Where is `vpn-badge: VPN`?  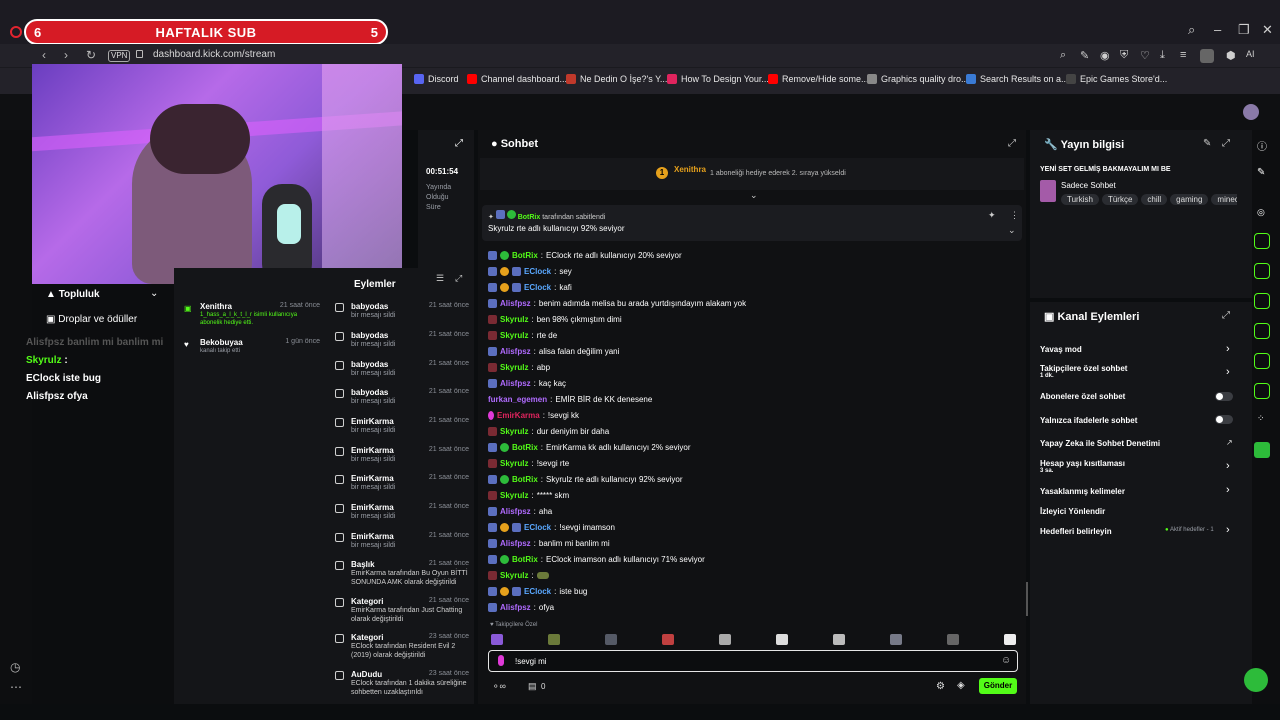
vpn-badge: VPN is located at coordinates (119, 56).